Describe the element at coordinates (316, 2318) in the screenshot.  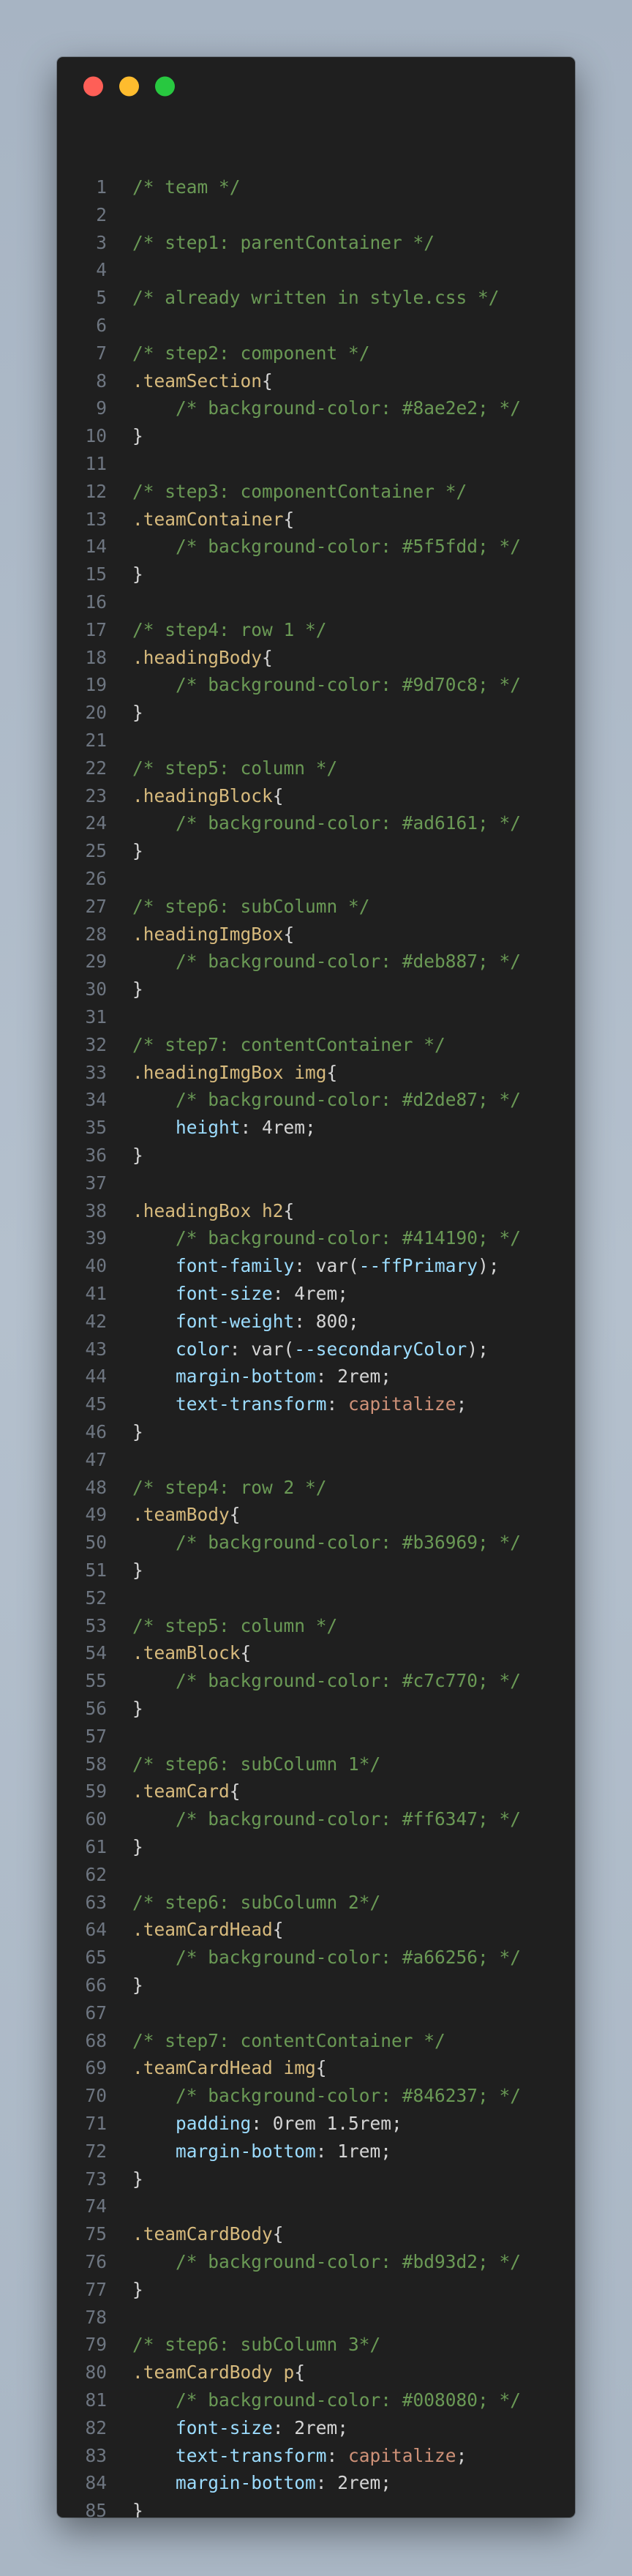
I see `code-line: 78` at that location.